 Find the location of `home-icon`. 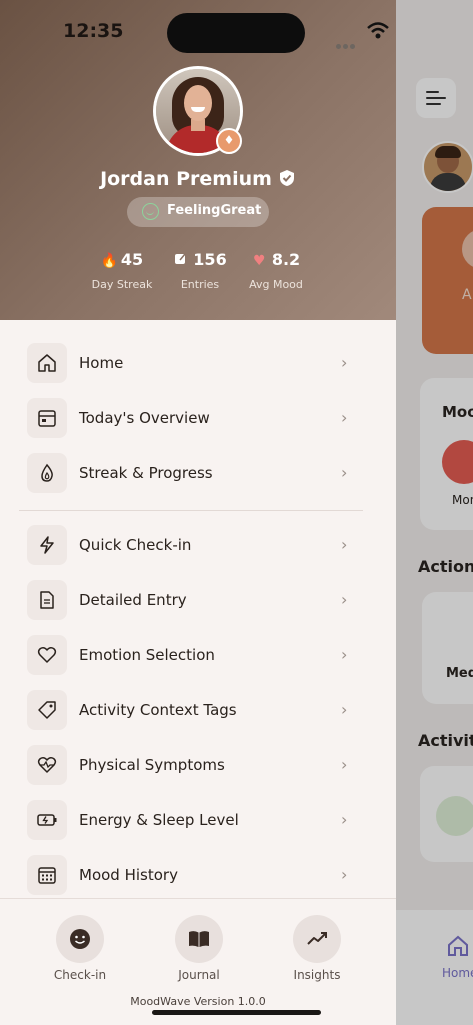

home-icon is located at coordinates (47, 363).